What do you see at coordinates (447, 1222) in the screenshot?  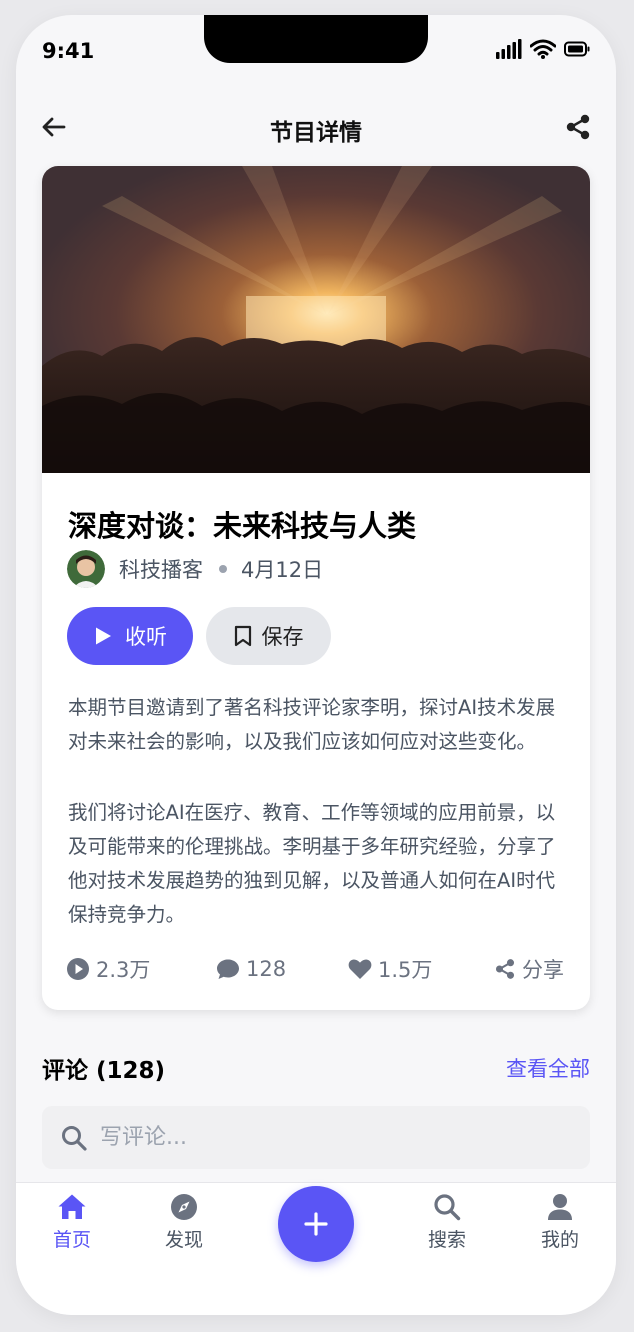 I see `tab-search: 搜索` at bounding box center [447, 1222].